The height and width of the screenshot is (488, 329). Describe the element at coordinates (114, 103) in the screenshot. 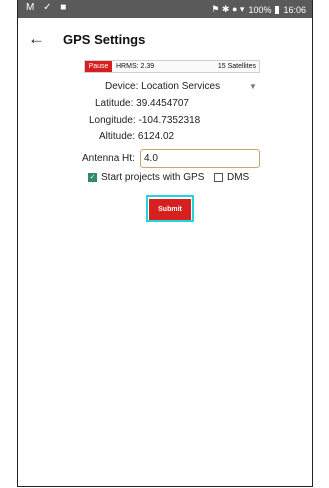

I see `latitude-label: Latitude:` at that location.